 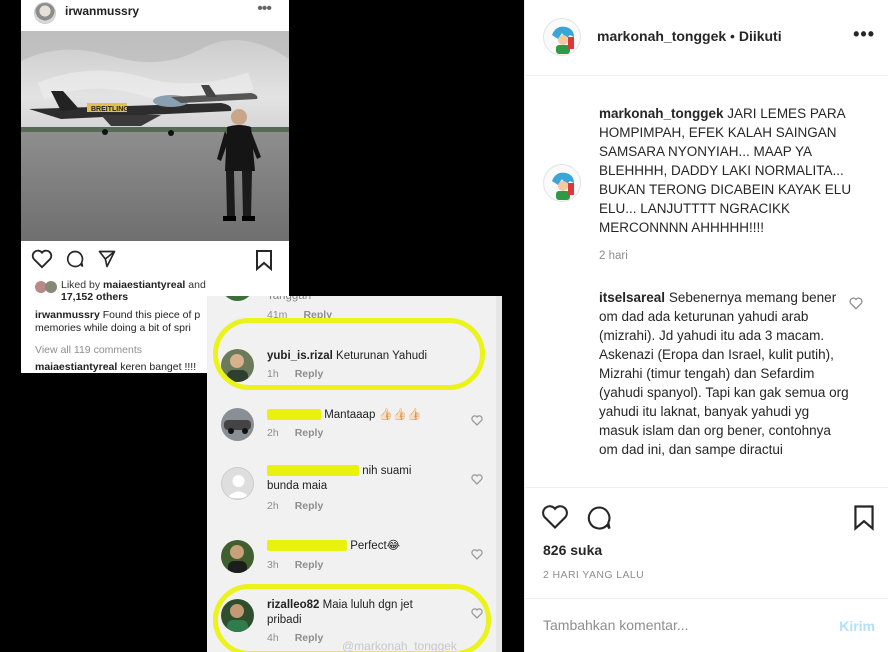 What do you see at coordinates (158, 367) in the screenshot?
I see `comment-text: keren banget !!!!` at bounding box center [158, 367].